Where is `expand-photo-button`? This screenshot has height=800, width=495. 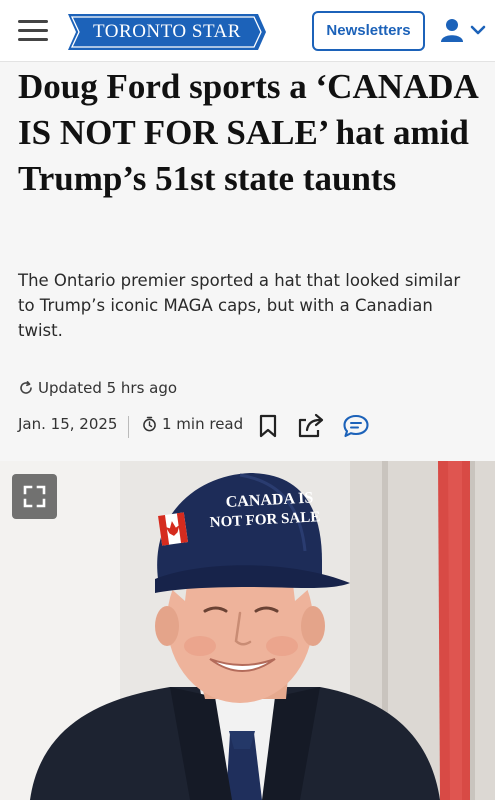
expand-photo-button is located at coordinates (34, 496).